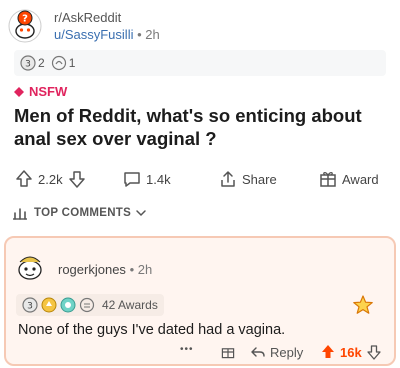 This screenshot has width=400, height=368. I want to click on author-line: u/SassyFusilli • 2h, so click(107, 34).